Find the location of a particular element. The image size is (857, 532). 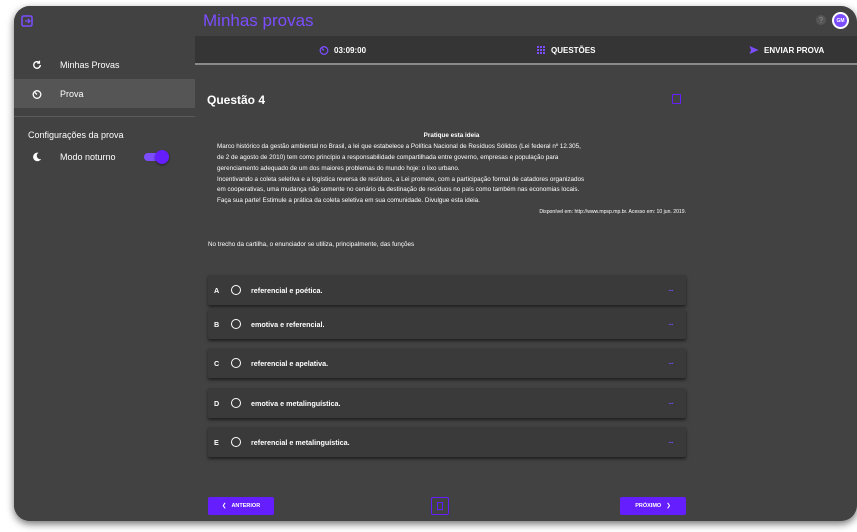

night-mode-toggle is located at coordinates (156, 157).